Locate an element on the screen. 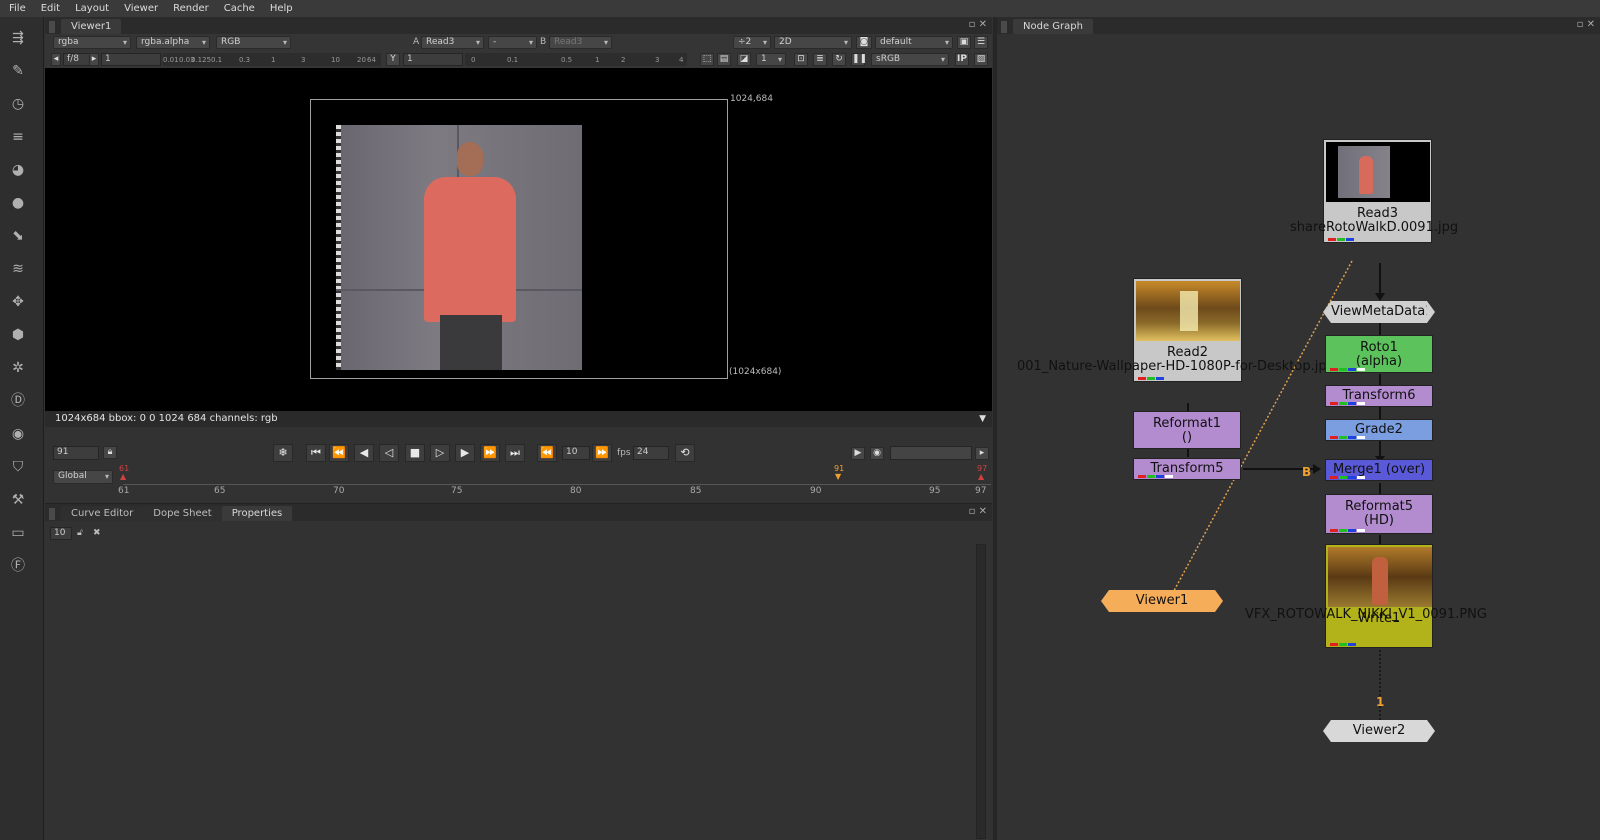 The width and height of the screenshot is (1600, 840). node-roto1: Roto1 (alpha) is located at coordinates (1379, 354).